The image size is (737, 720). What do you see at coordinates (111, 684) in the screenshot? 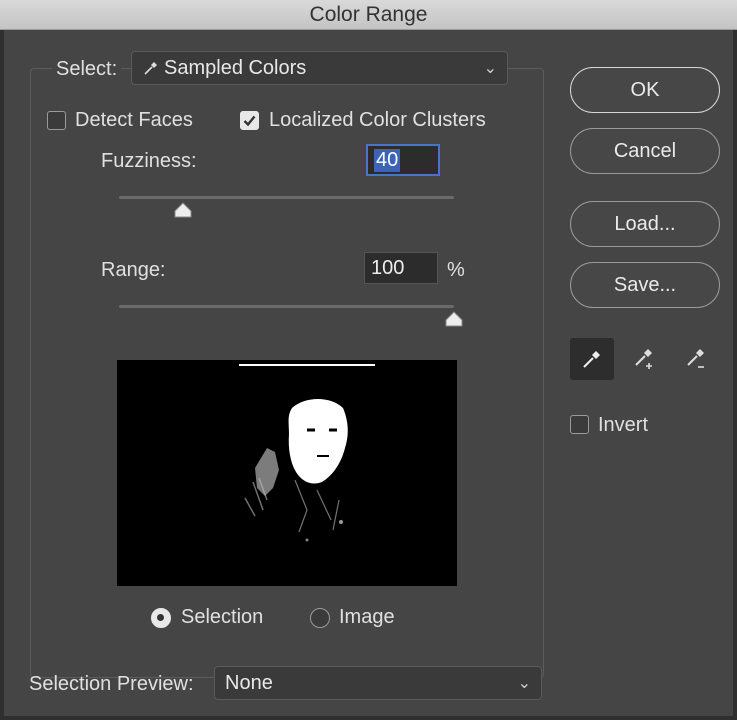
I see `selection-preview-label: Selection Preview:` at bounding box center [111, 684].